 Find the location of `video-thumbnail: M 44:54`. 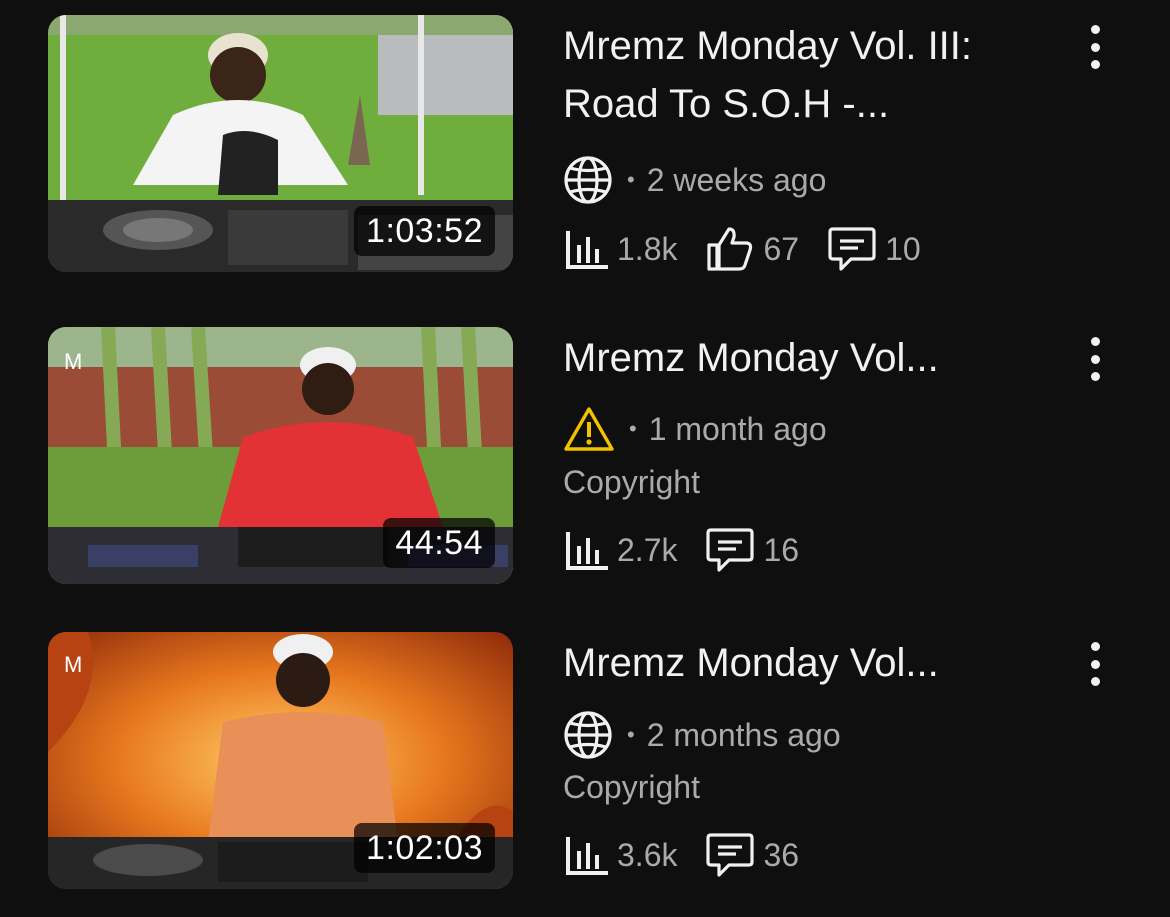

video-thumbnail: M 44:54 is located at coordinates (280, 455).